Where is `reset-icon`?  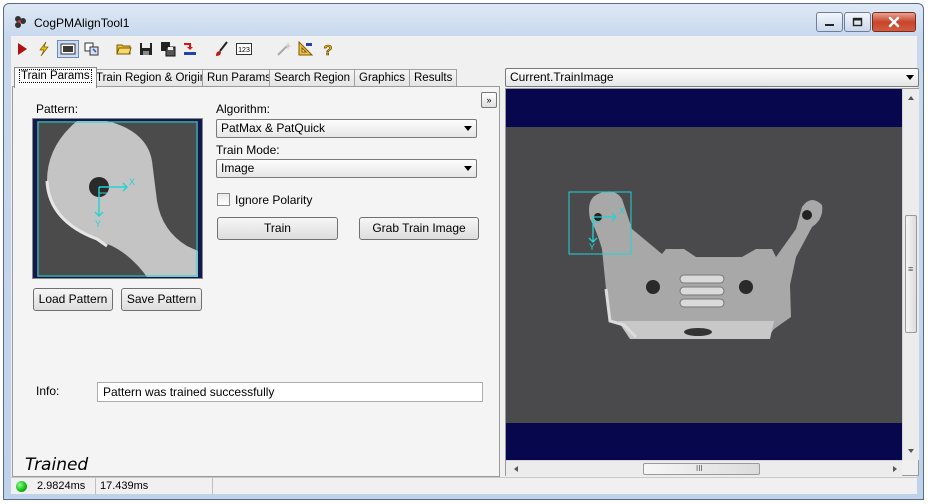 reset-icon is located at coordinates (190, 49).